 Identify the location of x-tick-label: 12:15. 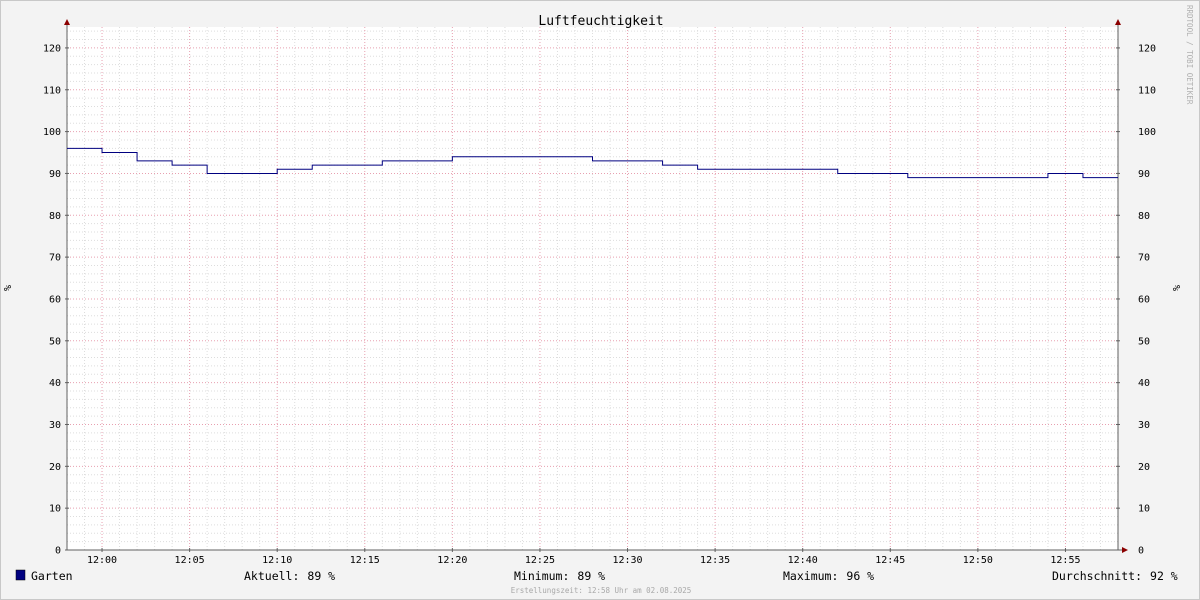
(365, 560).